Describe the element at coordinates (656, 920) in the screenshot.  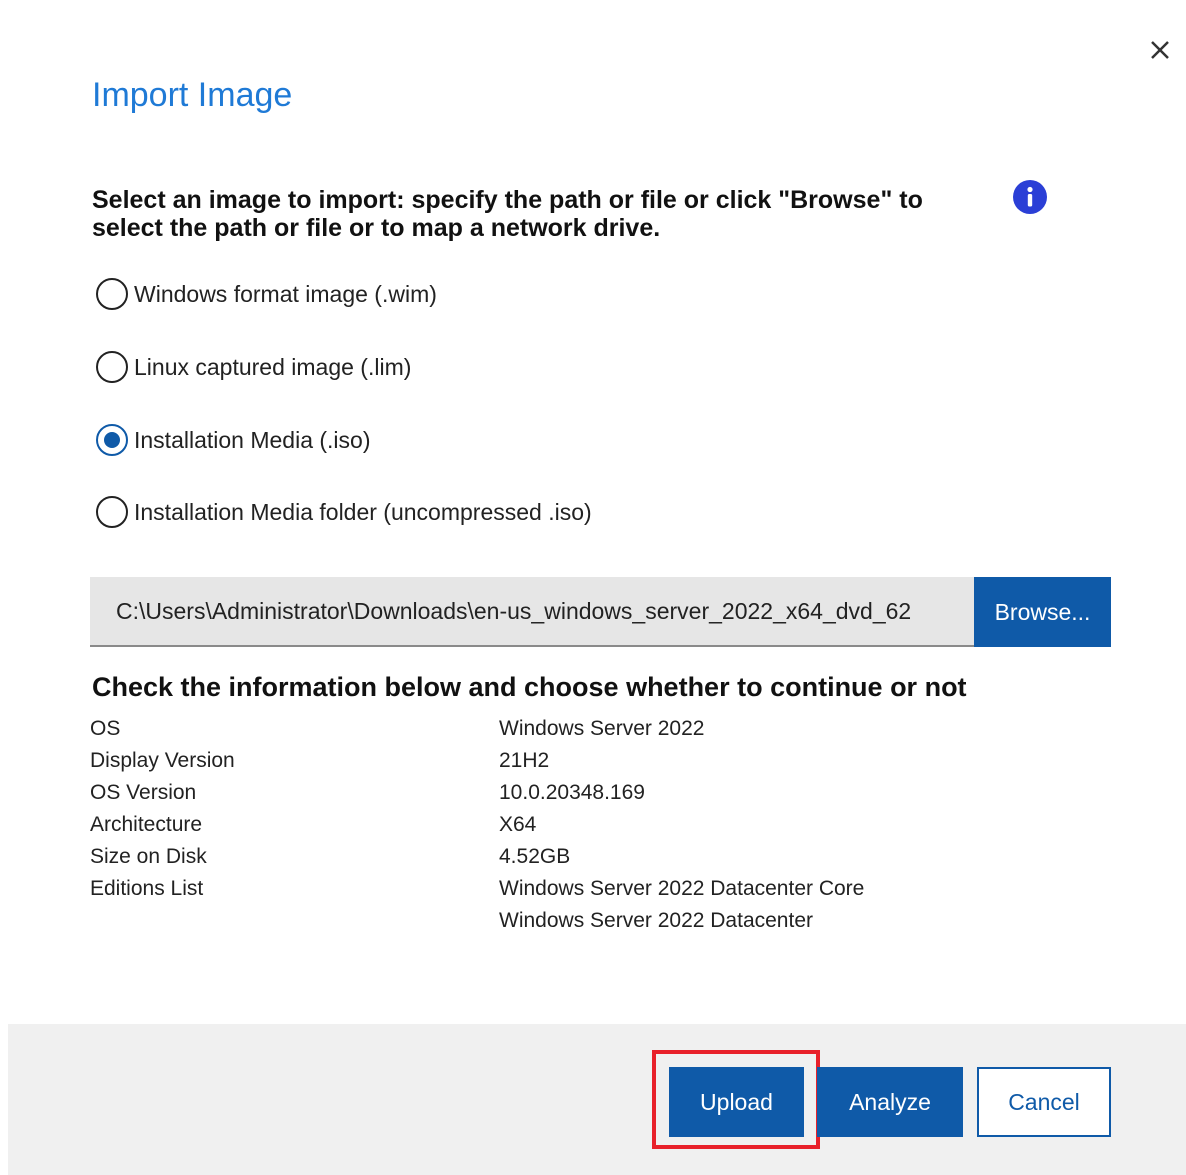
I see `edition-item: Windows Server 2022 Datacenter` at that location.